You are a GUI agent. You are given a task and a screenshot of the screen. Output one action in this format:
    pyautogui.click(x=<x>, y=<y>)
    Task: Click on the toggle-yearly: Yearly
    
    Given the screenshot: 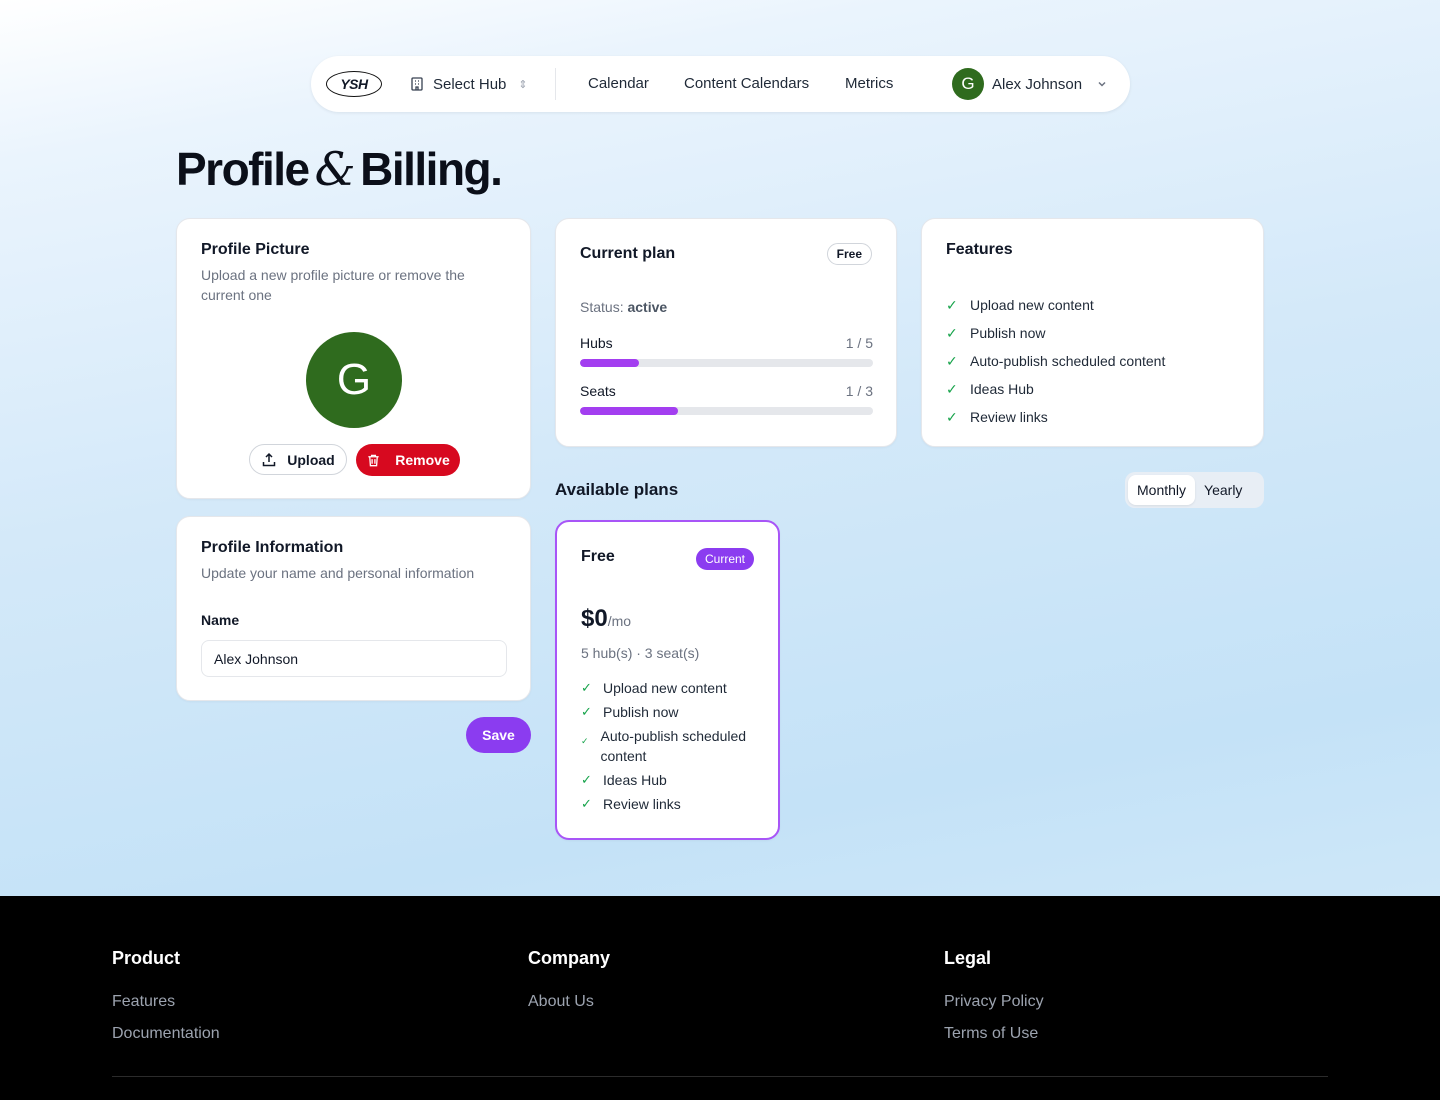 What is the action you would take?
    pyautogui.click(x=1223, y=490)
    